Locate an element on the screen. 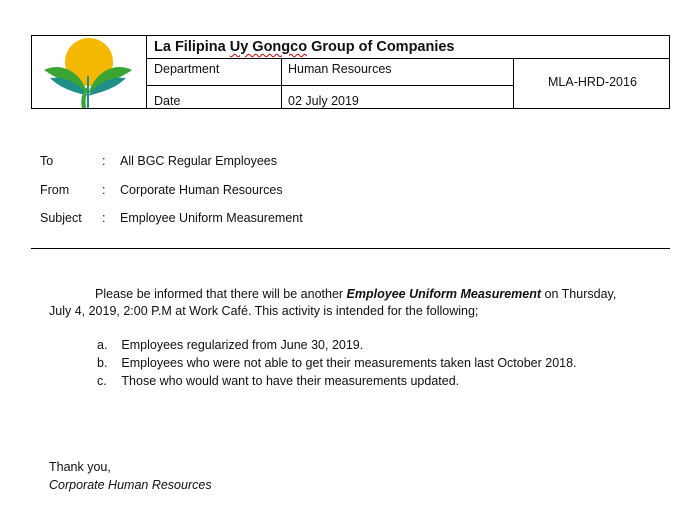 This screenshot has height=515, width=700. date-value: 02 July 2019 is located at coordinates (323, 101).